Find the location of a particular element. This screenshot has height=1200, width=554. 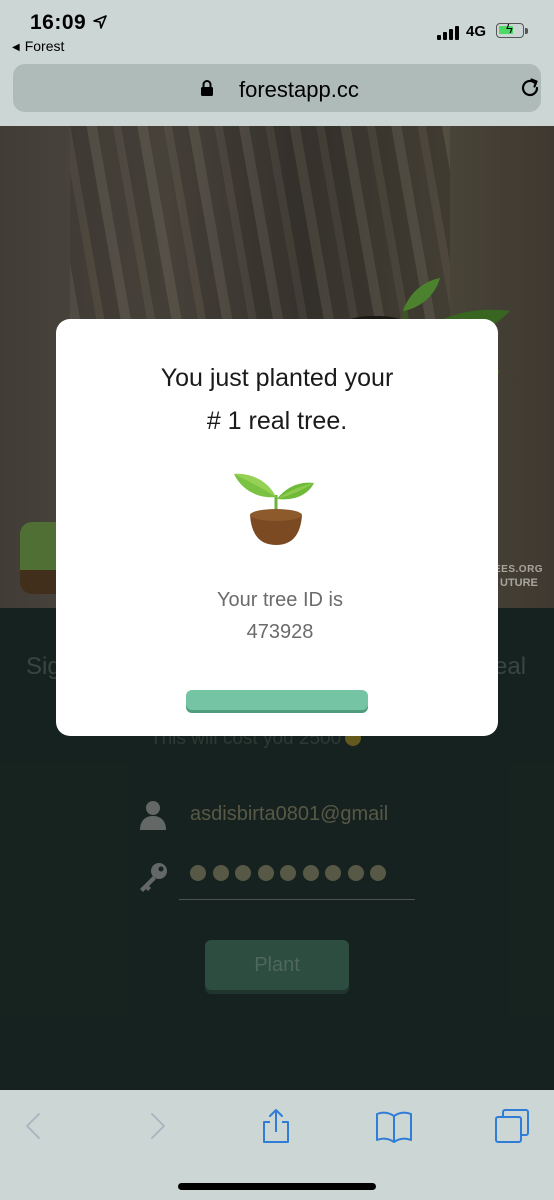

network-type: 4G is located at coordinates (476, 31).